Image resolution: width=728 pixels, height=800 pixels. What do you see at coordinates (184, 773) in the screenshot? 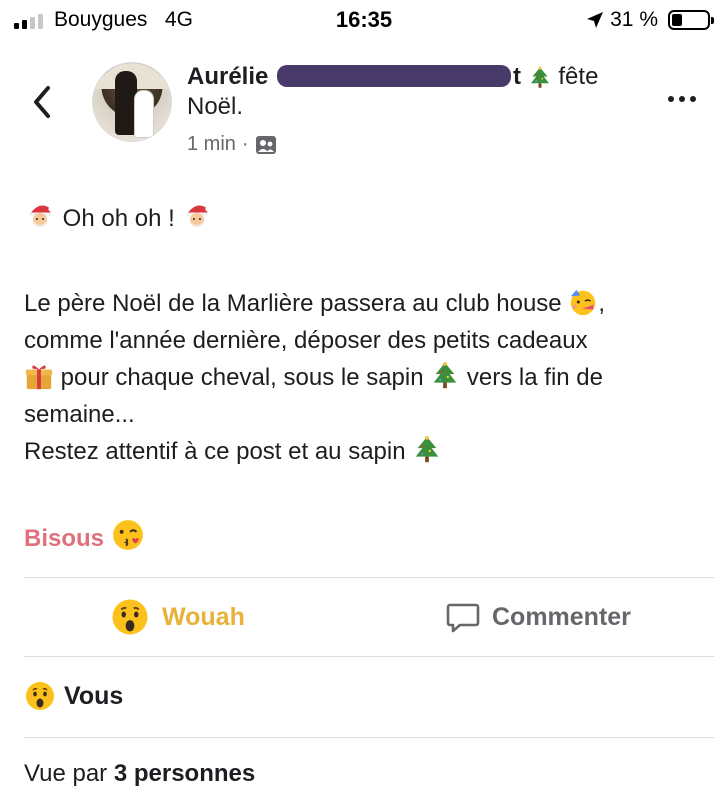
I see `views-count: 3 personnes` at bounding box center [184, 773].